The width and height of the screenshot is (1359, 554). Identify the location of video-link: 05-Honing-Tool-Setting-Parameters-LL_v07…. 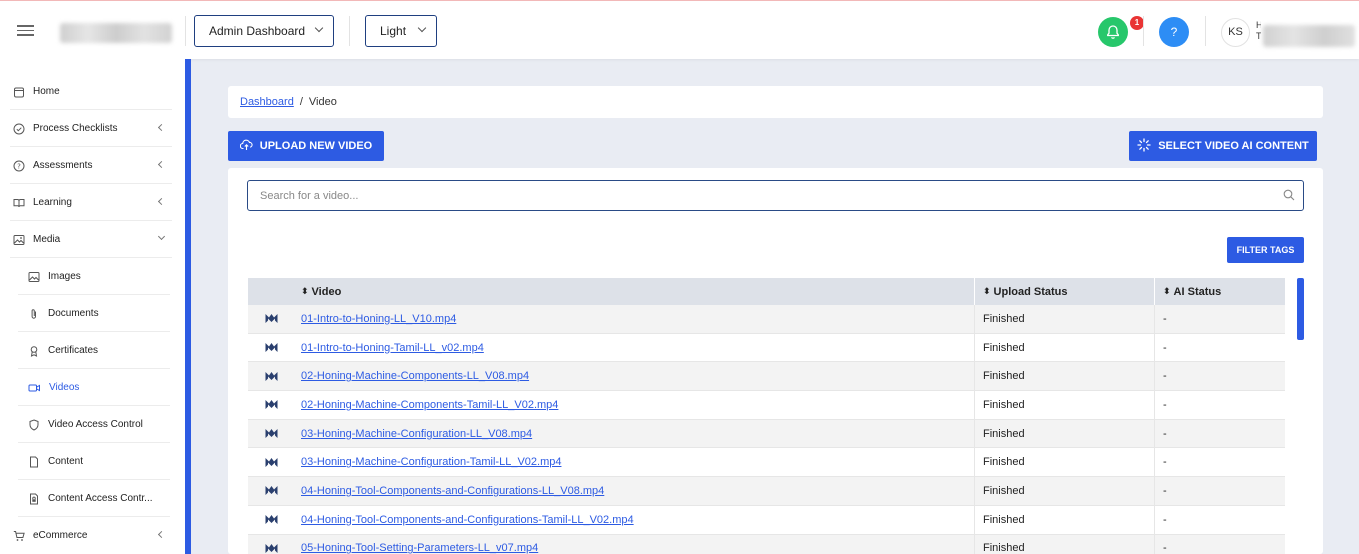
(419, 548).